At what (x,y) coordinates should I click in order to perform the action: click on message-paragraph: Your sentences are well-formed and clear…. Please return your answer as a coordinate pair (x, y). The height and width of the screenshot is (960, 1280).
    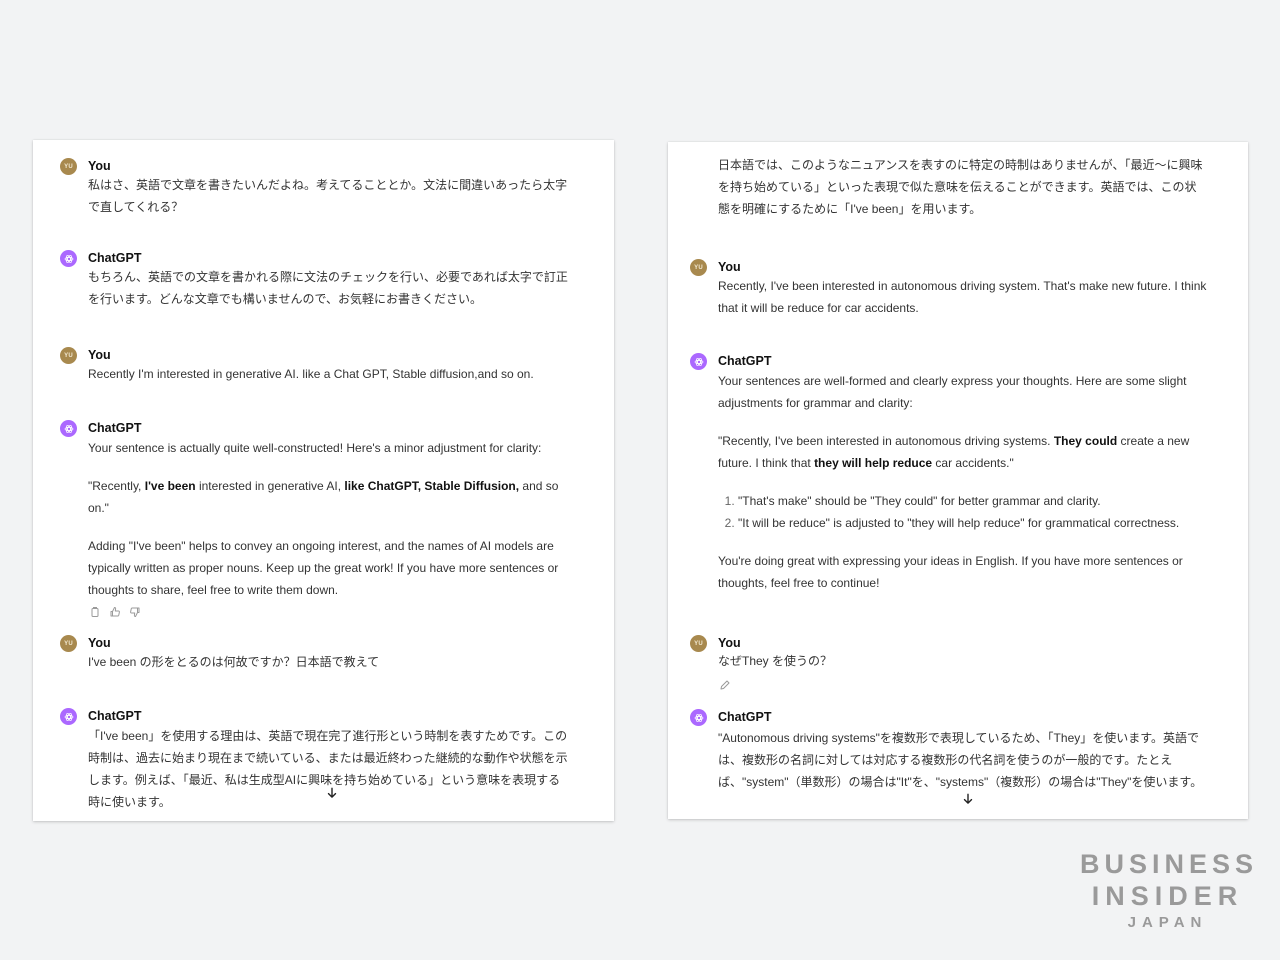
    Looking at the image, I should click on (952, 392).